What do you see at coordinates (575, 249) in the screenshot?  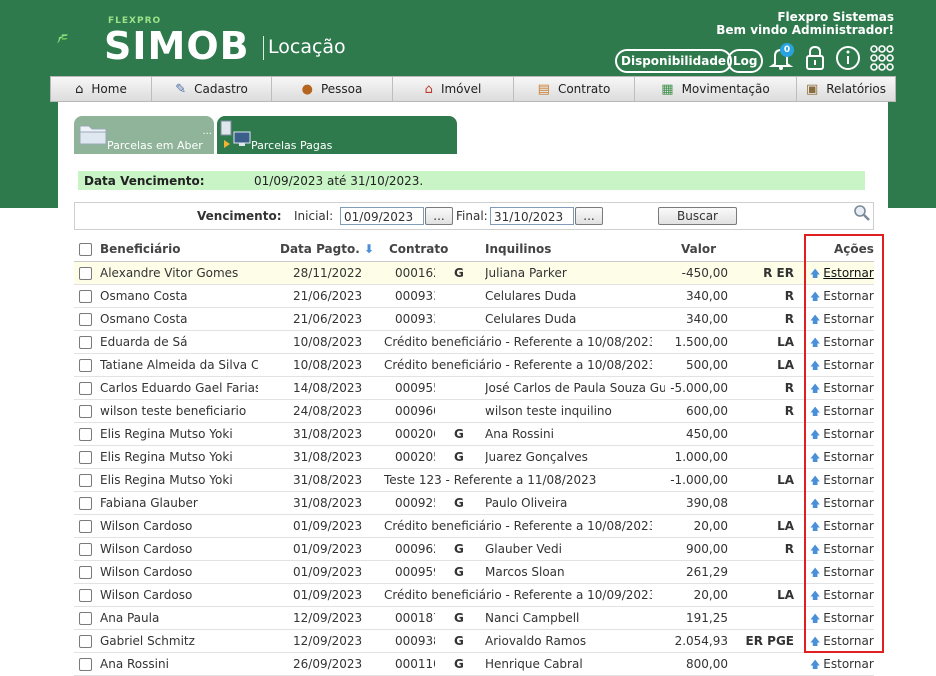 I see `col-inquilinos: Inquilinos` at bounding box center [575, 249].